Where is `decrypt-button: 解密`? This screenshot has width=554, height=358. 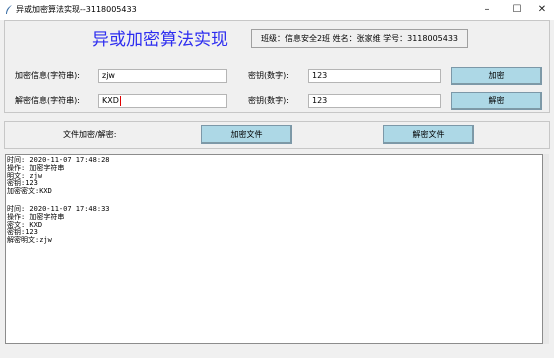
decrypt-button: 解密 is located at coordinates (496, 101).